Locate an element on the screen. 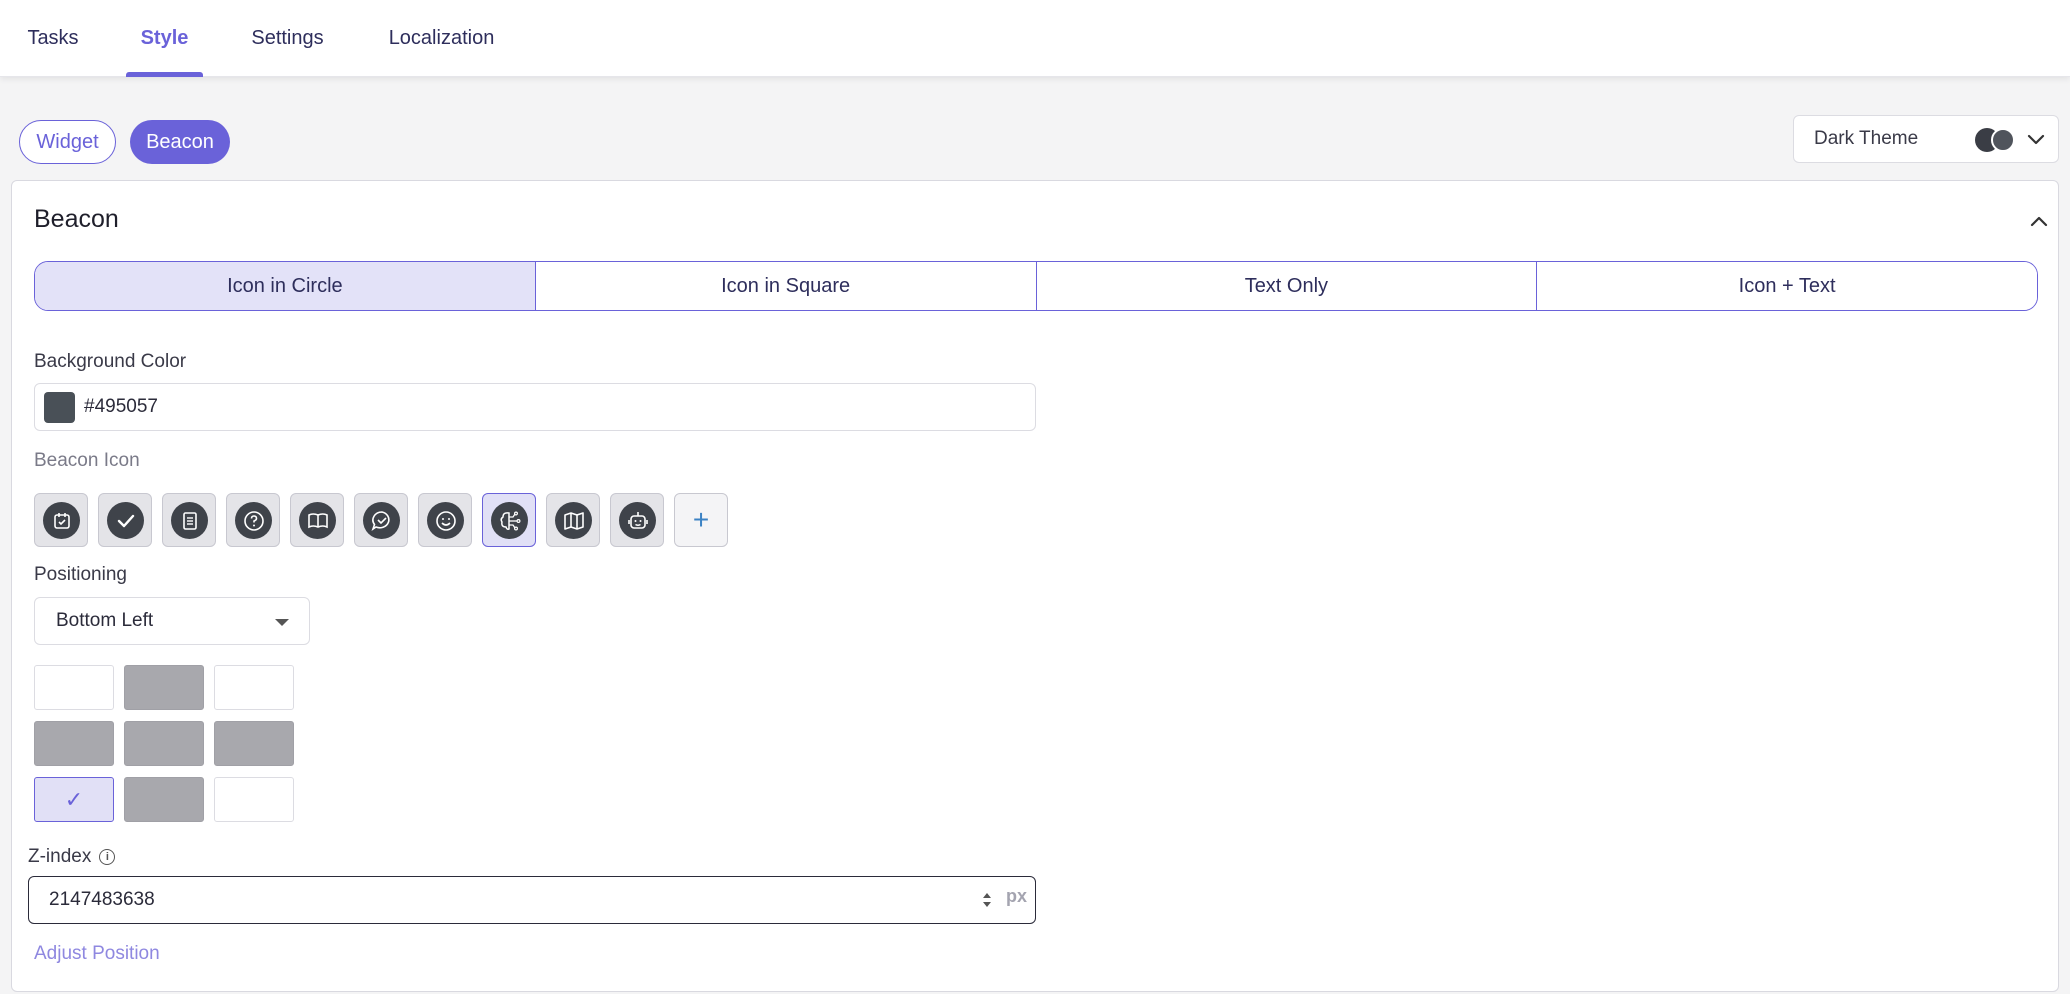 Image resolution: width=2070 pixels, height=994 pixels. info-icon: i is located at coordinates (107, 857).